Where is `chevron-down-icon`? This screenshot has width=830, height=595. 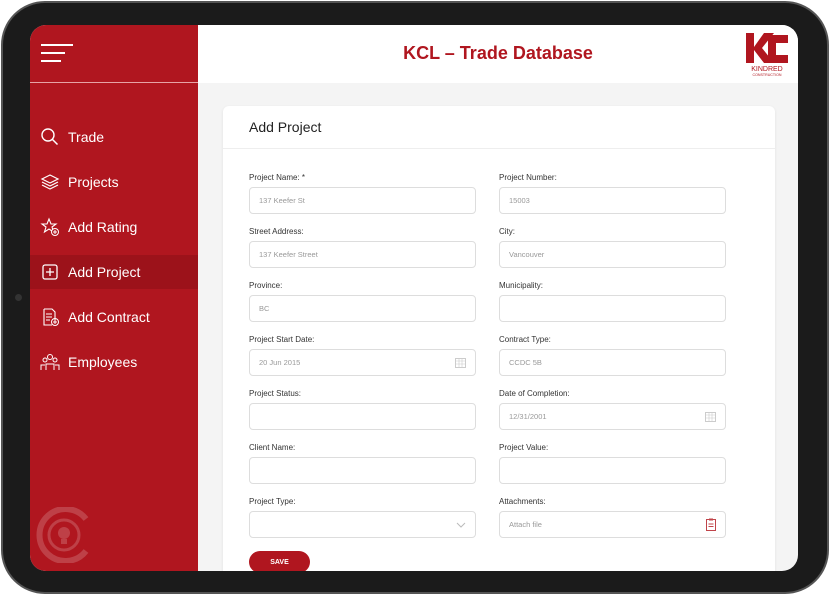 chevron-down-icon is located at coordinates (461, 525).